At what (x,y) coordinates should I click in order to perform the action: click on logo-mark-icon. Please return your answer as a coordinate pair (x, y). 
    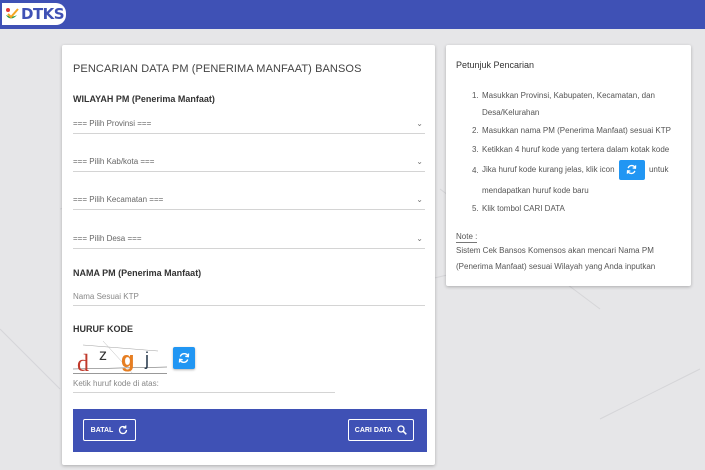
    Looking at the image, I should click on (12, 13).